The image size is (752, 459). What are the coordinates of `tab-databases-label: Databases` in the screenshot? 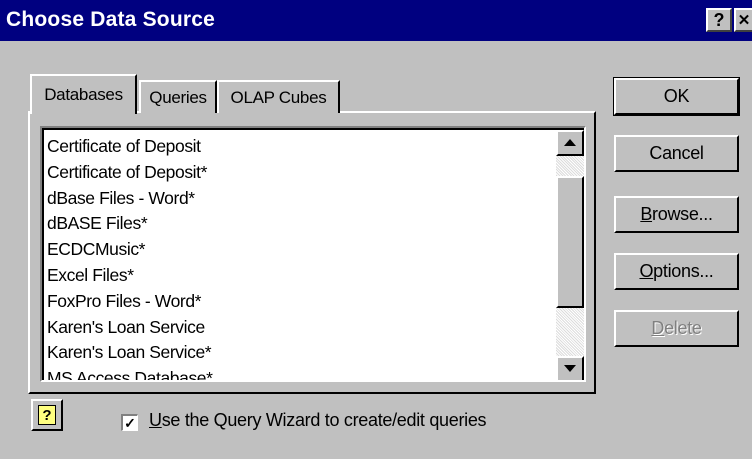 It's located at (83, 94).